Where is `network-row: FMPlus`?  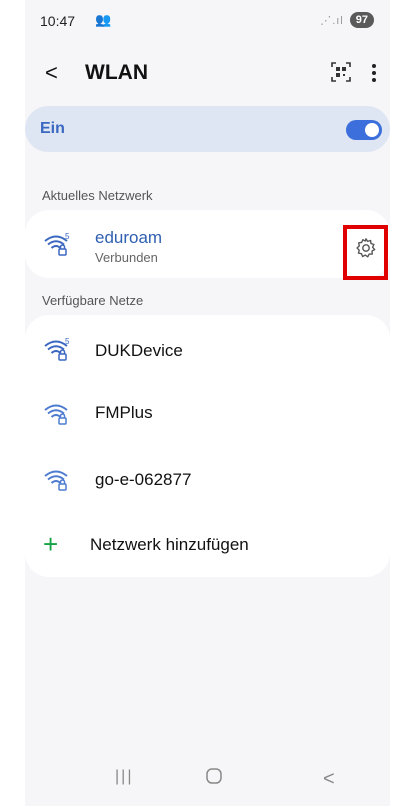
network-row: FMPlus is located at coordinates (207, 413).